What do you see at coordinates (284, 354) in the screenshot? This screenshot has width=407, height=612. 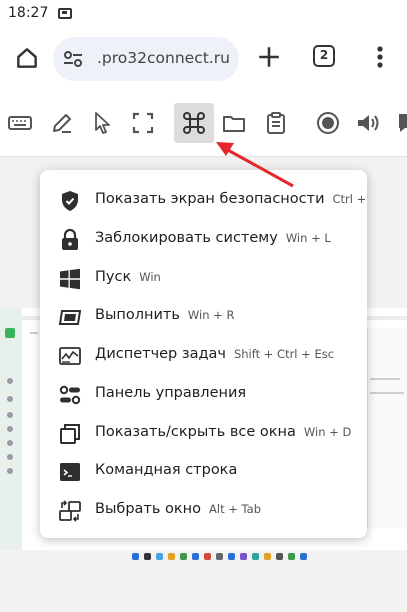 I see `menu-item-shortcut: Shift + Ctrl + Esc` at bounding box center [284, 354].